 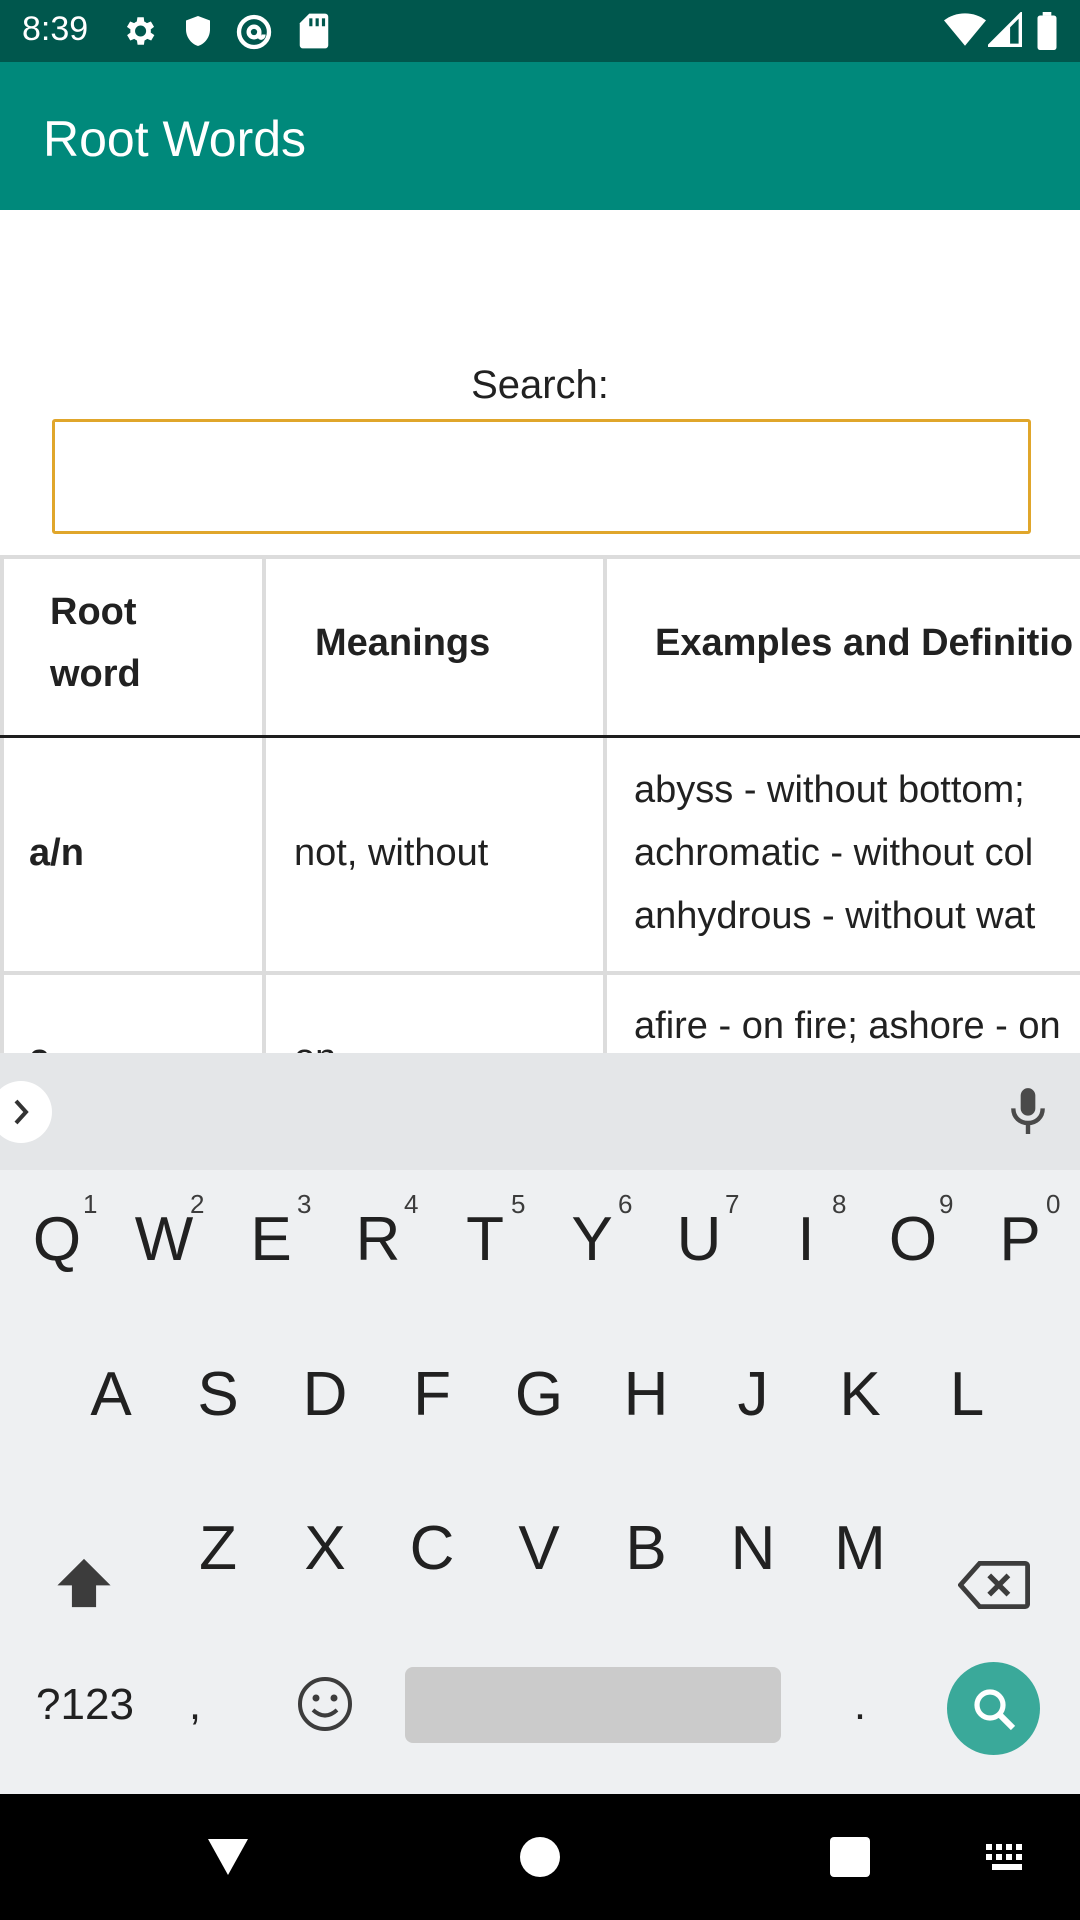 I want to click on keyboard-switch-icon, so click(x=1008, y=1858).